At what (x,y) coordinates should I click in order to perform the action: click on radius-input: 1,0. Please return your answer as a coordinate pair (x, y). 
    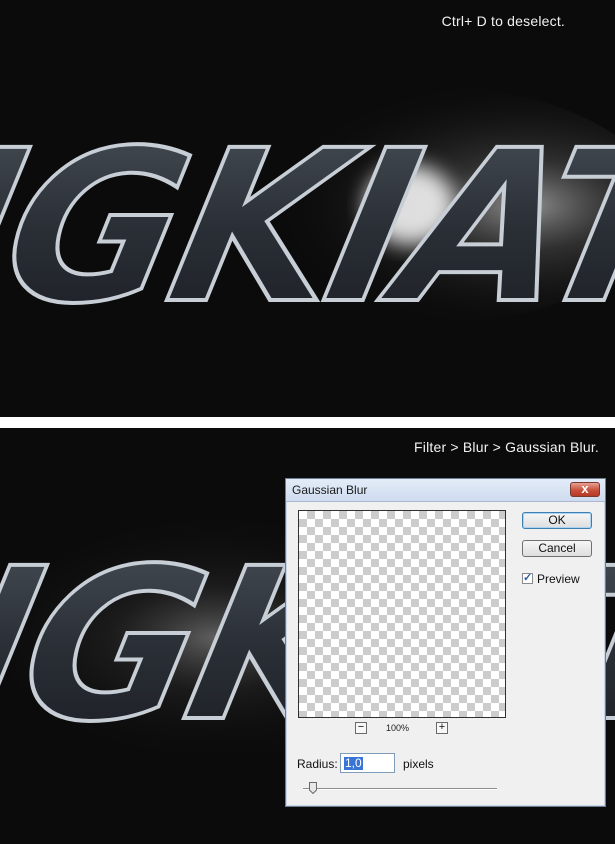
    Looking at the image, I should click on (367, 763).